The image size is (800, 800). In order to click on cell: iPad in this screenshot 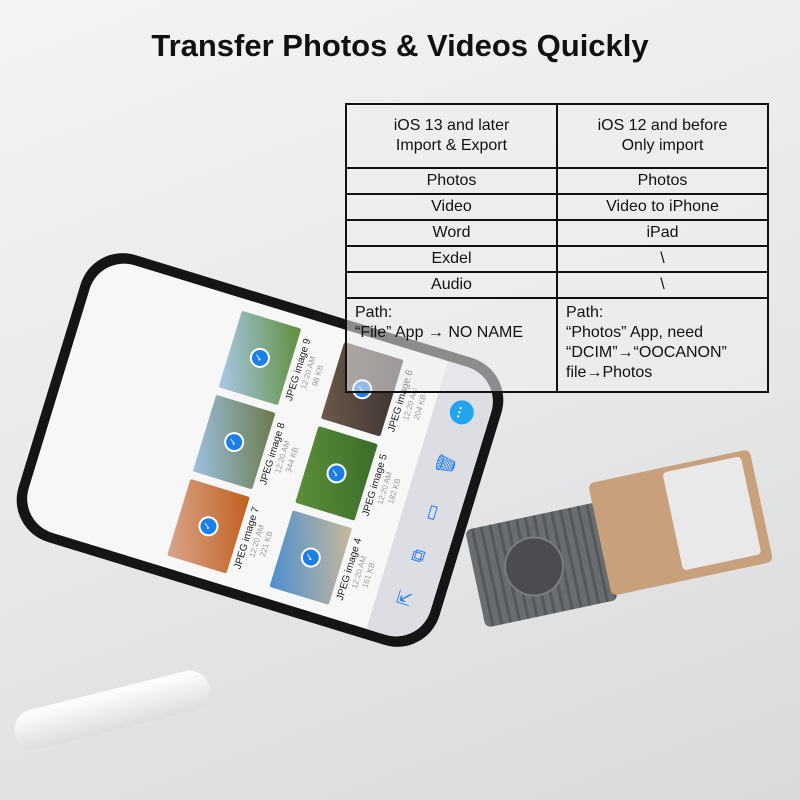, I will do `click(662, 233)`.